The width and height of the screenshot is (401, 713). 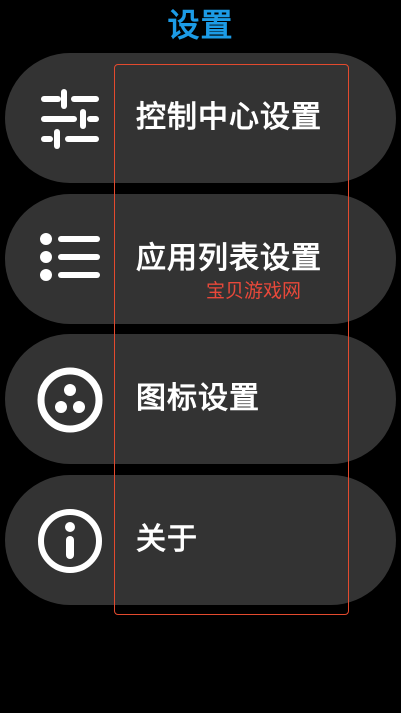 What do you see at coordinates (70, 119) in the screenshot?
I see `sliders-icon` at bounding box center [70, 119].